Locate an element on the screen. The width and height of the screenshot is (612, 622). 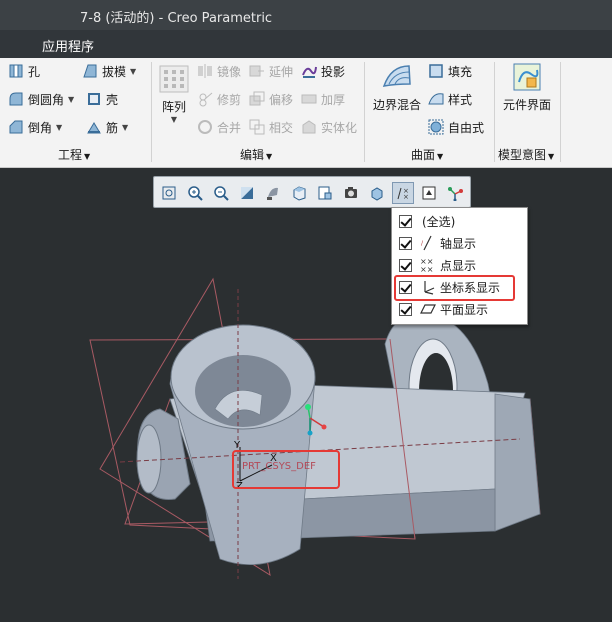
group-model-intent-label: 模型意图 is located at coordinates (522, 155).